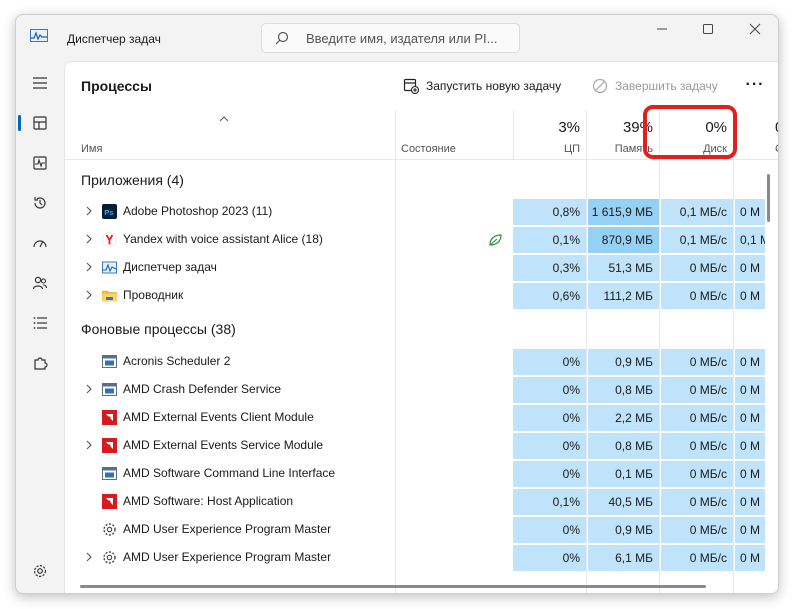 Image resolution: width=794 pixels, height=609 pixels. What do you see at coordinates (690, 132) in the screenshot?
I see `disk-column-highlight` at bounding box center [690, 132].